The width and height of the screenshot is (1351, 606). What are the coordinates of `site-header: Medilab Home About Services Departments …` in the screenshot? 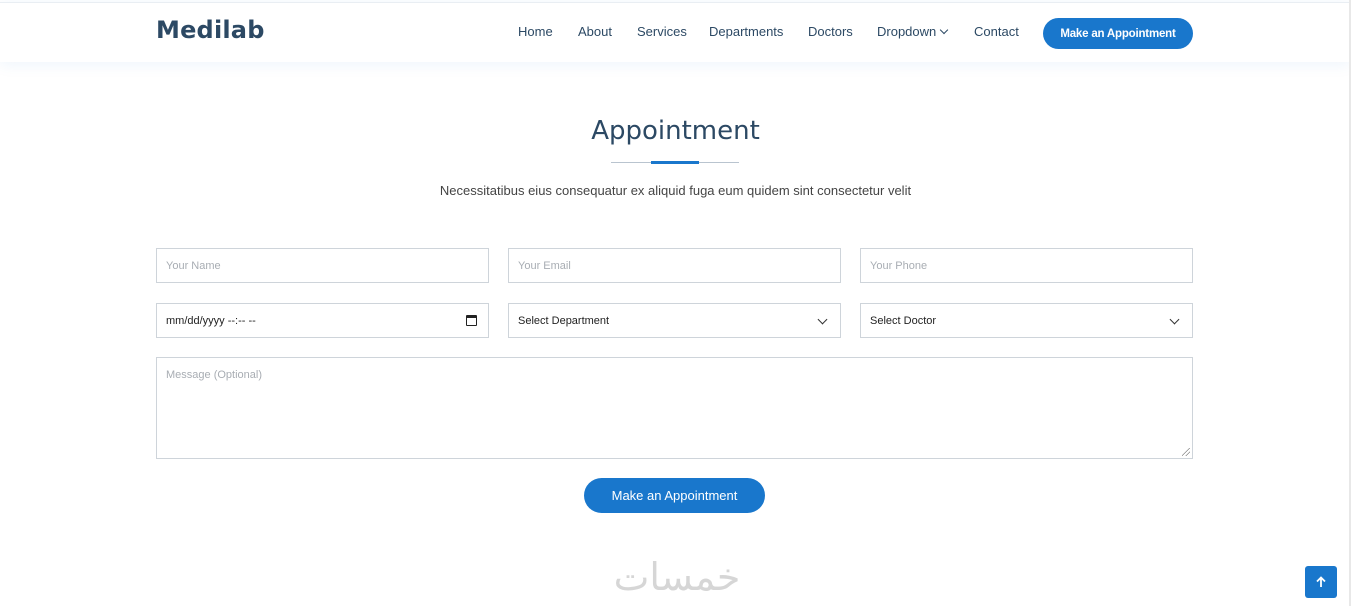 It's located at (675, 32).